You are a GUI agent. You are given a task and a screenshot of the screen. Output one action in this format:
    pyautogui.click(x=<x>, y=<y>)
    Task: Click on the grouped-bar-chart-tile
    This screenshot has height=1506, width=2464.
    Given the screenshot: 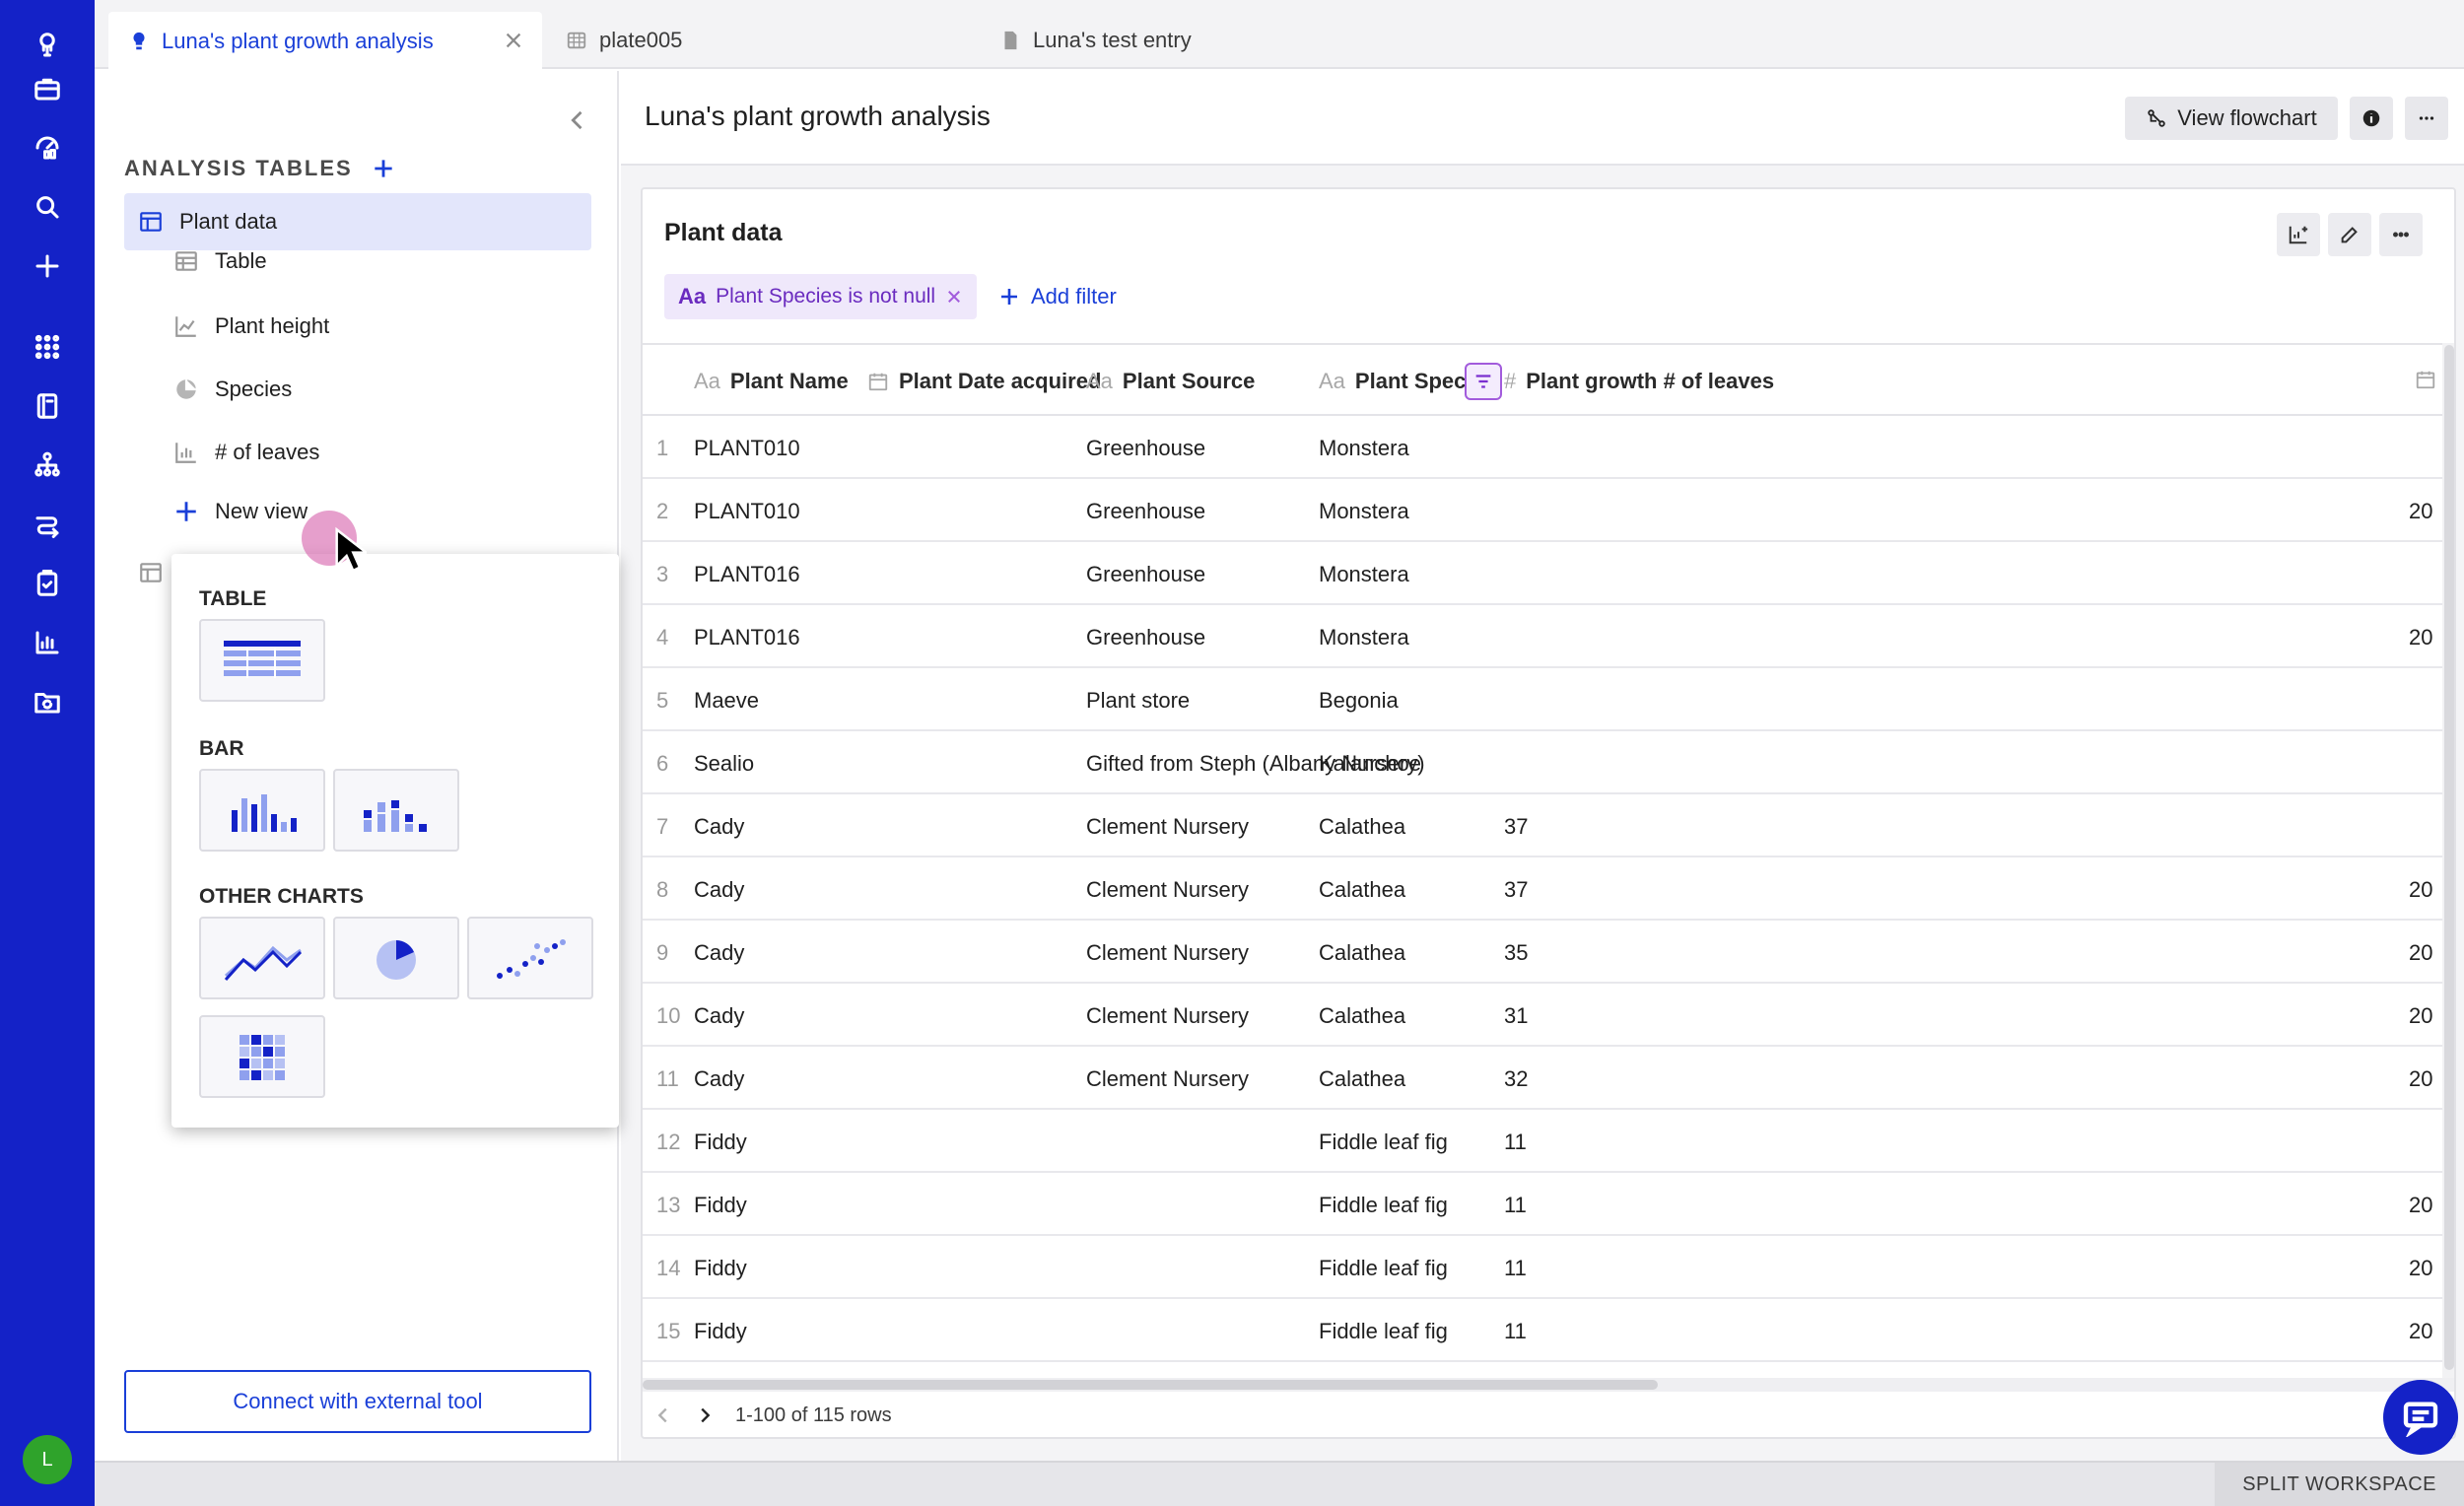 What is the action you would take?
    pyautogui.click(x=396, y=810)
    